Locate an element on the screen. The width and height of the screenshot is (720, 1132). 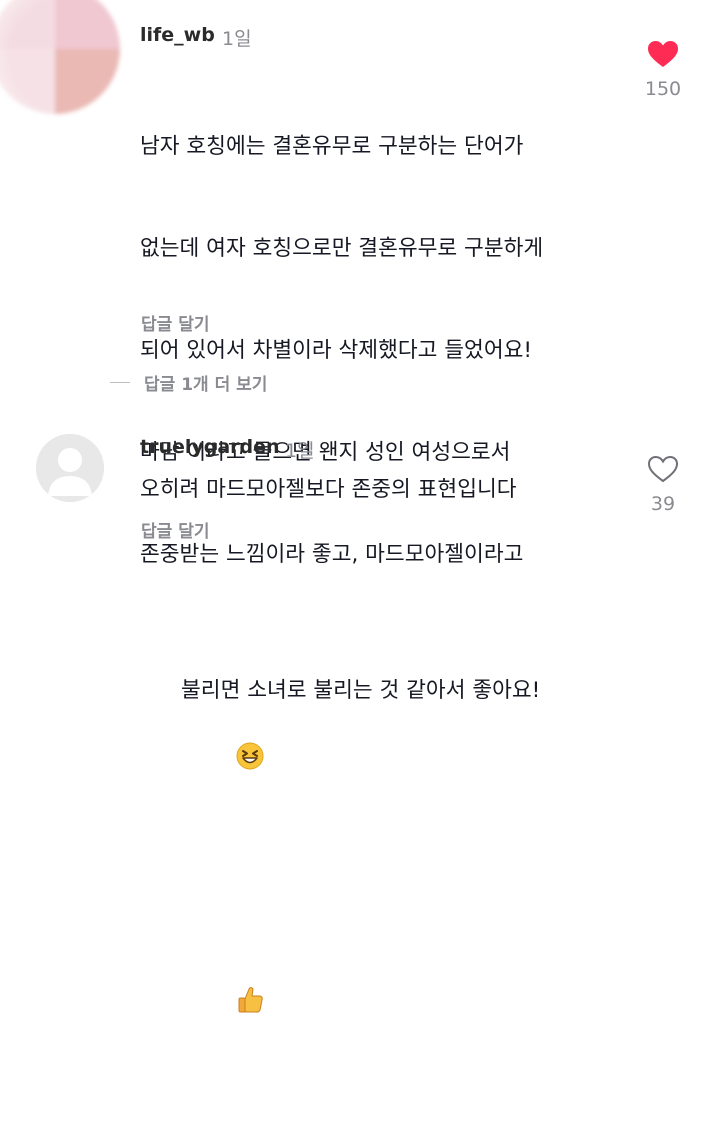
comment-line: 불리면 소녀로 불리는 것 같아서 좋아요! is located at coordinates (361, 690).